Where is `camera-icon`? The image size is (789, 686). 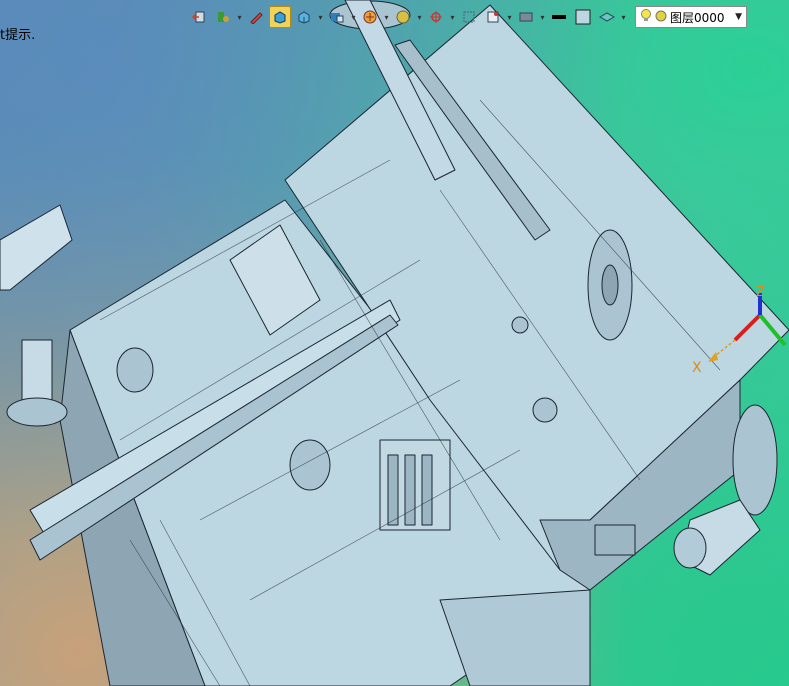
camera-icon is located at coordinates (493, 17).